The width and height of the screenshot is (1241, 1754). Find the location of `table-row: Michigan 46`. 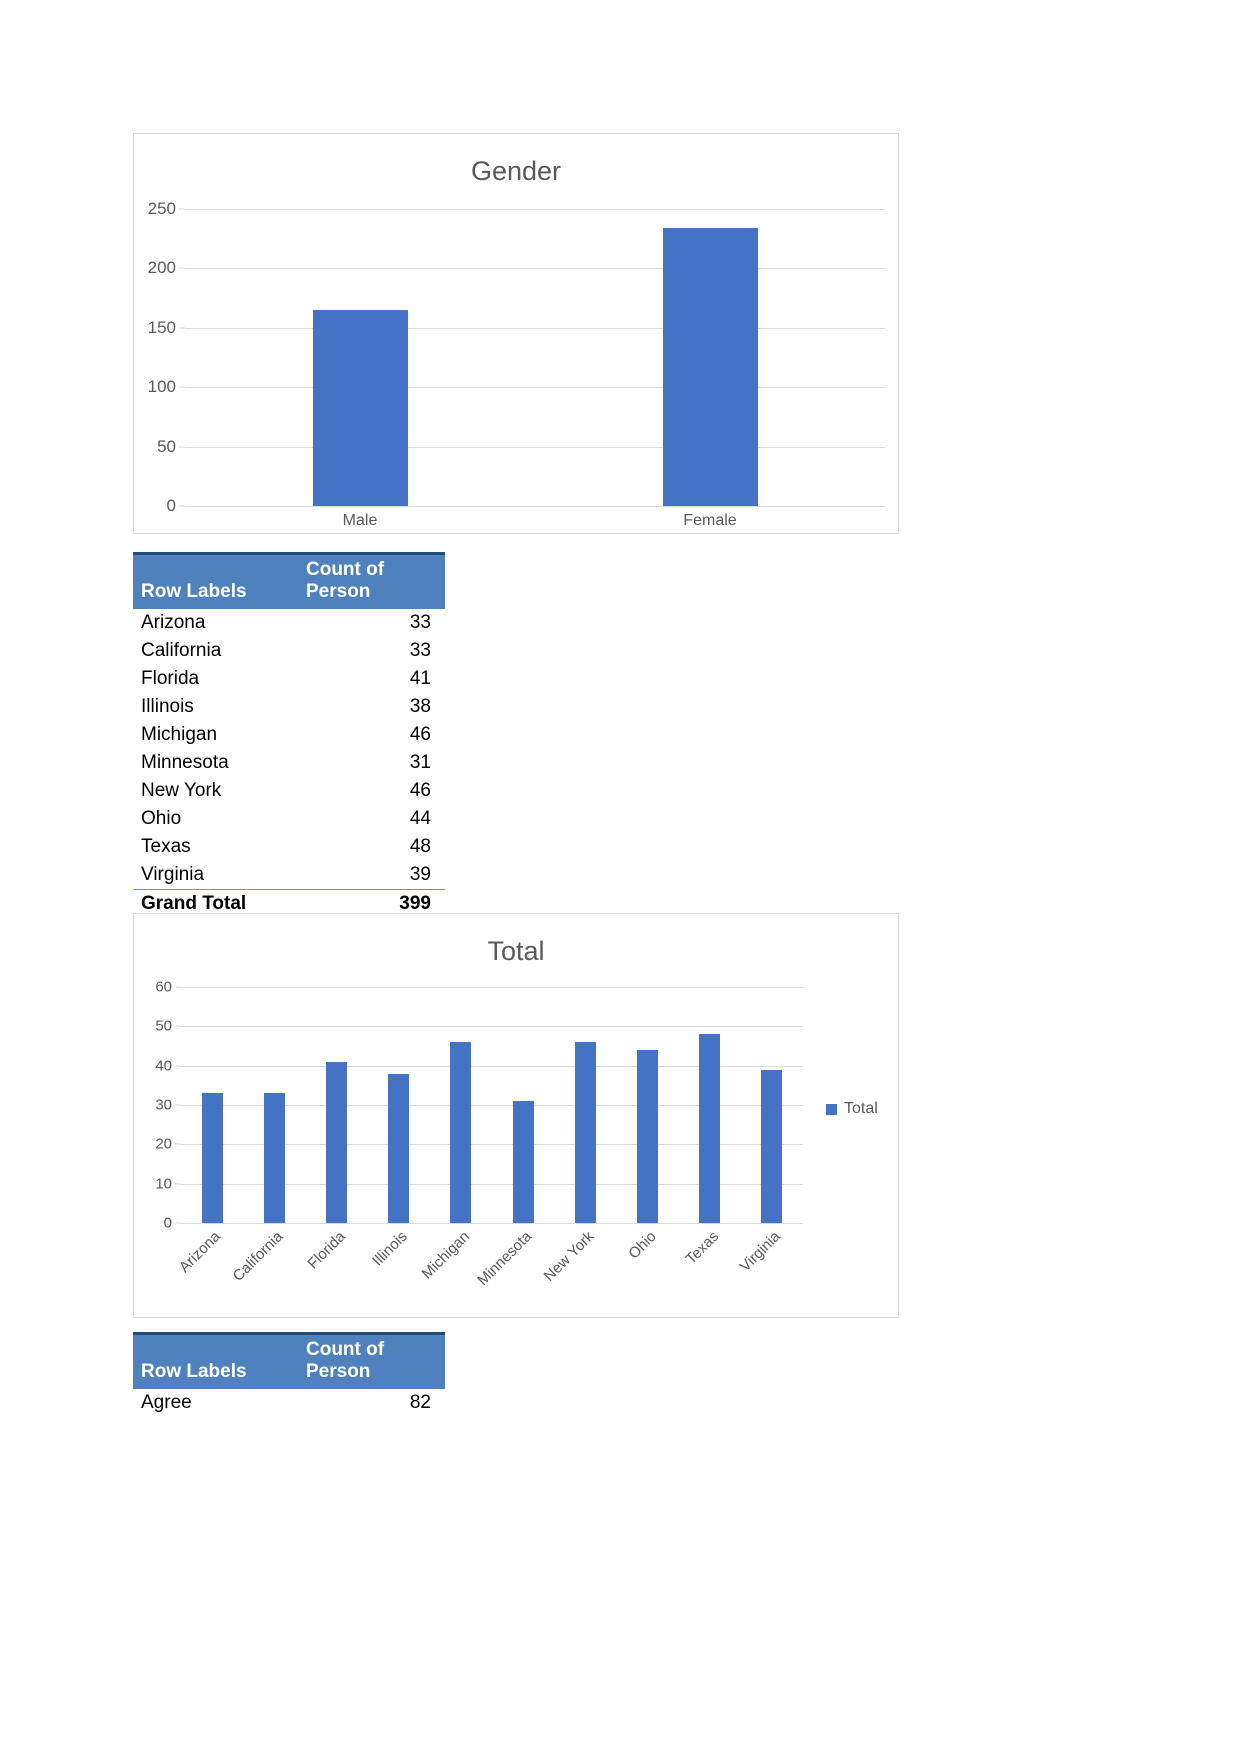

table-row: Michigan 46 is located at coordinates (289, 735).